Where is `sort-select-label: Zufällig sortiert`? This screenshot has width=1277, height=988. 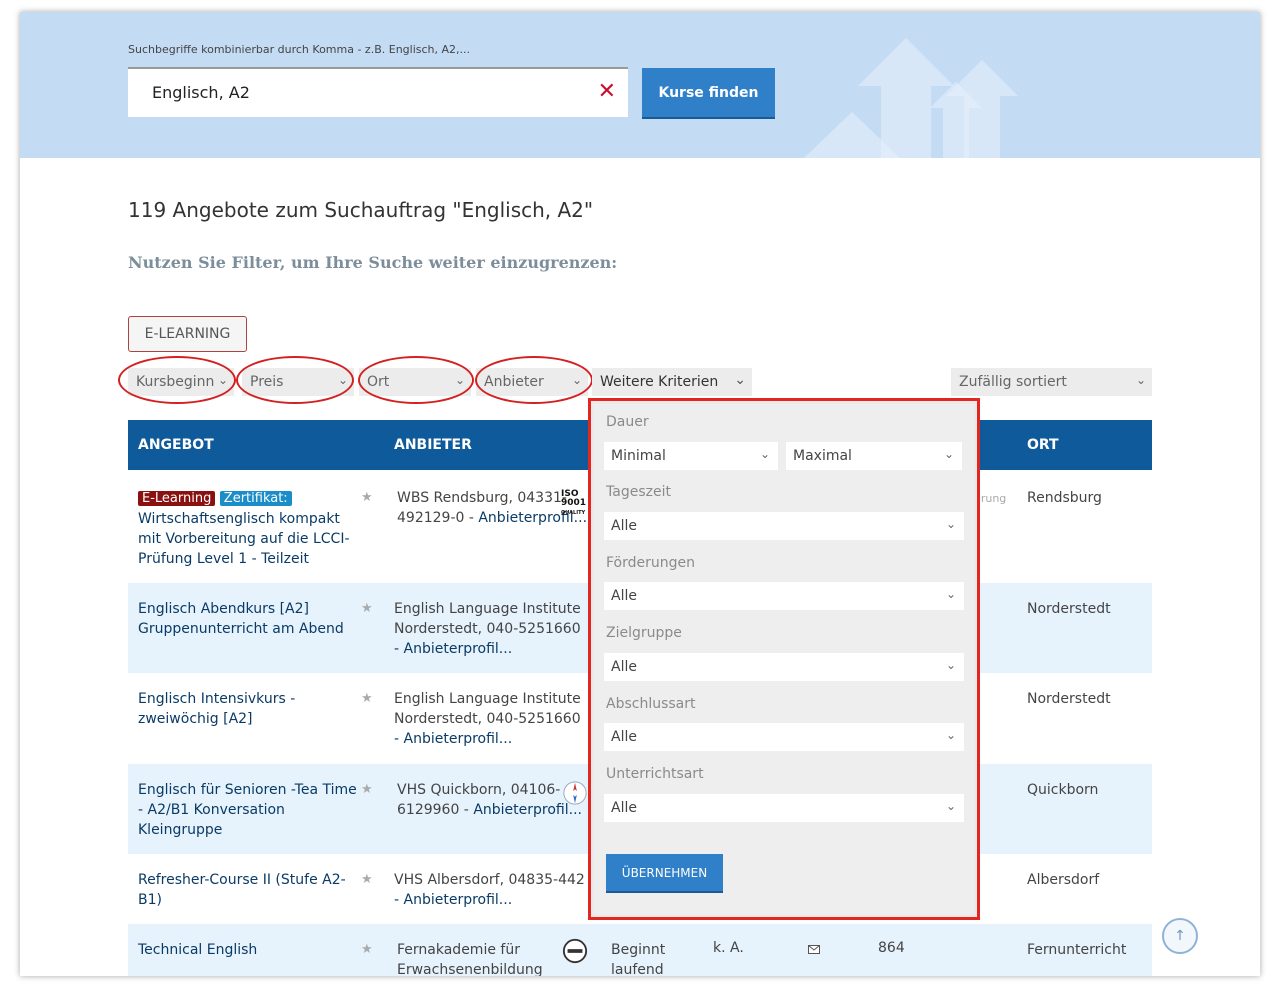 sort-select-label: Zufällig sortiert is located at coordinates (1013, 382).